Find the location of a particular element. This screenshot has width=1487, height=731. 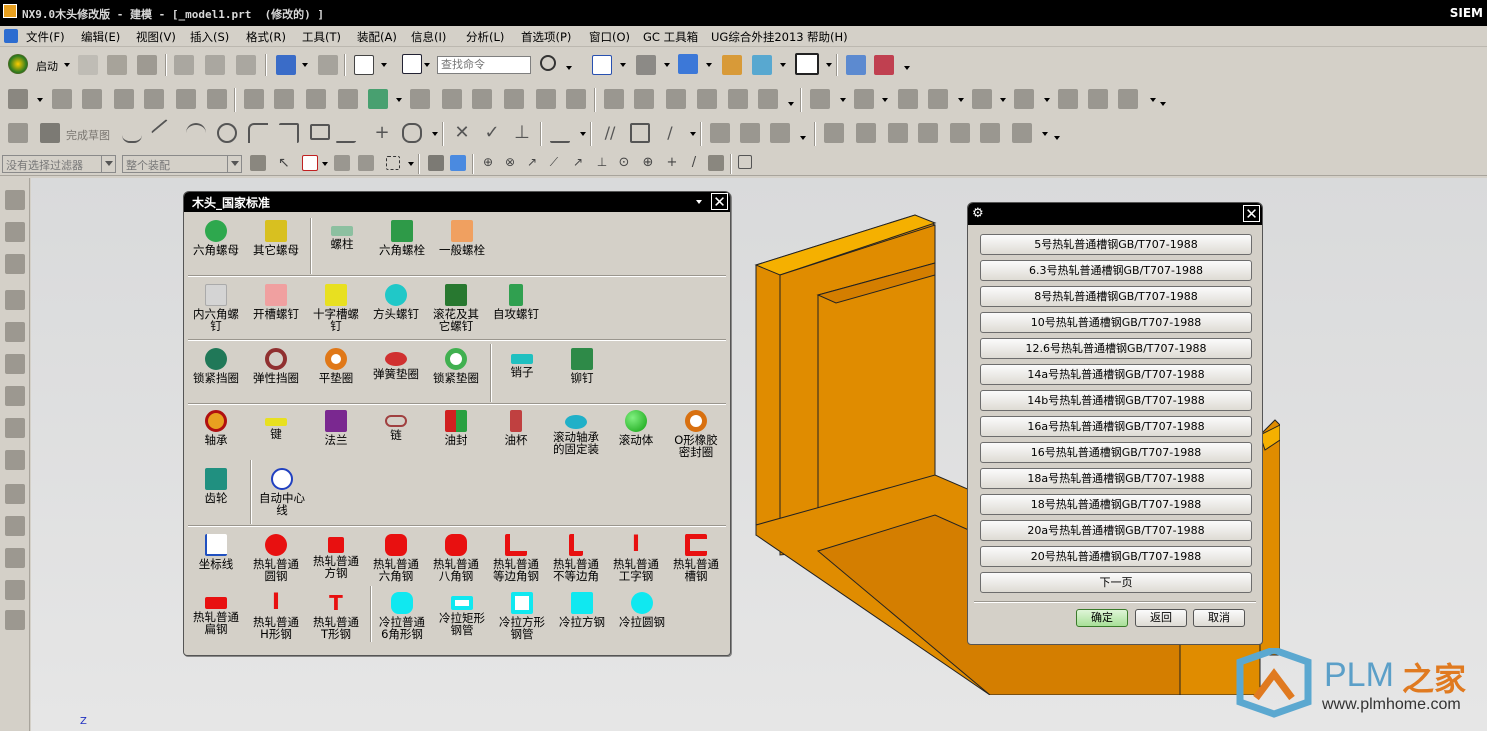

assembly-dropdown-icon is located at coordinates (907, 68).